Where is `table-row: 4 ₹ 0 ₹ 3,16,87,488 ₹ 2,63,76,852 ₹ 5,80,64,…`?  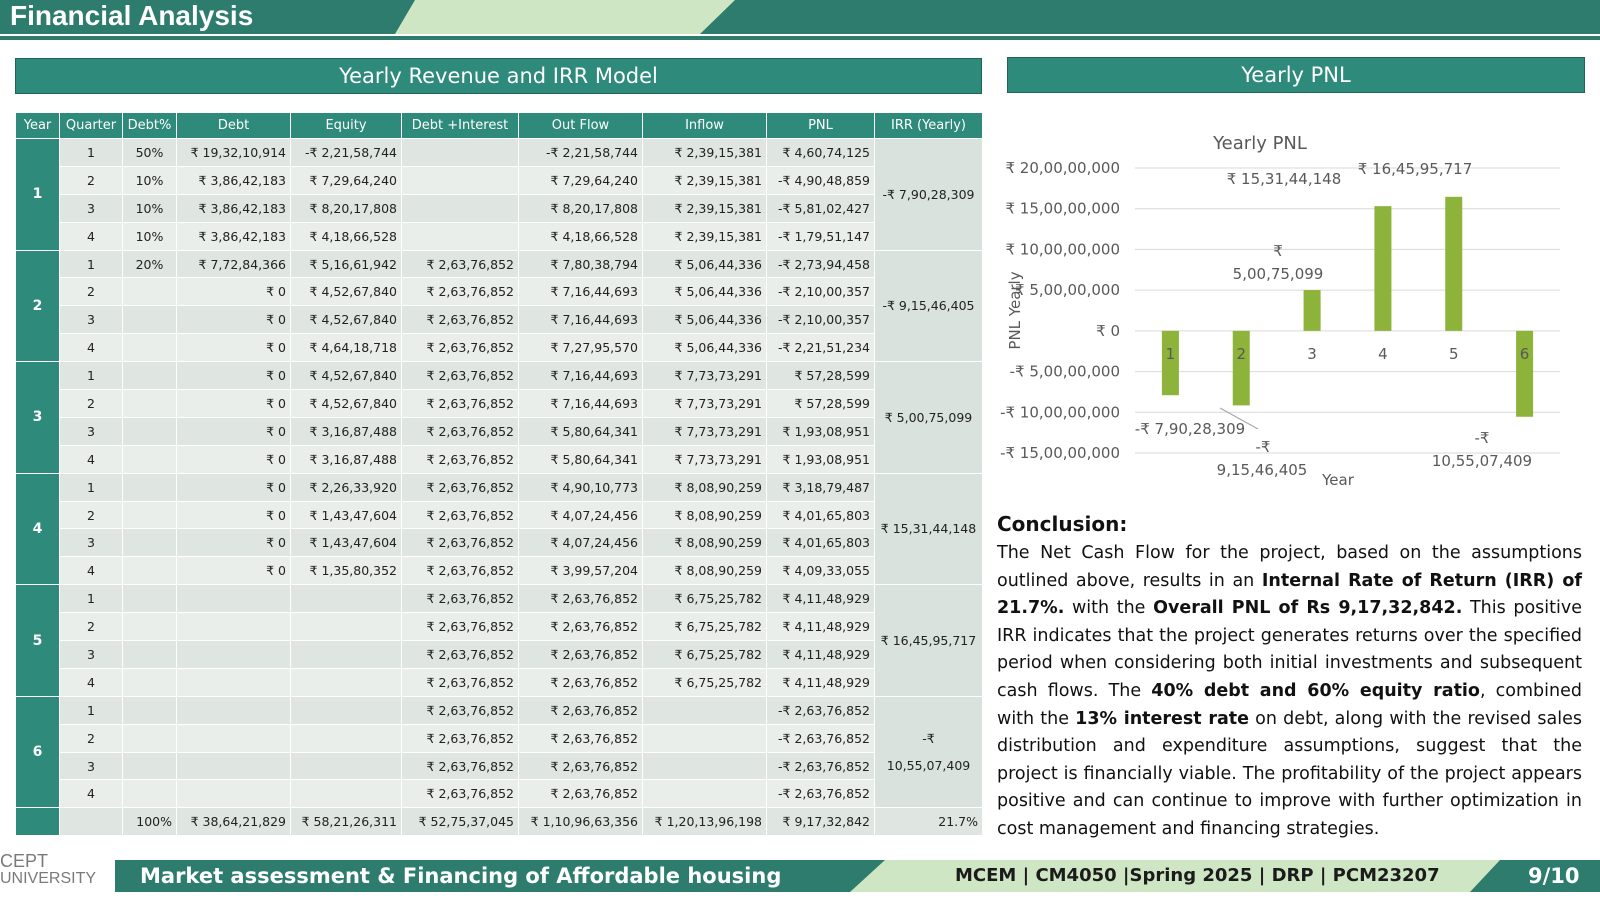 table-row: 4 ₹ 0 ₹ 3,16,87,488 ₹ 2,63,76,852 ₹ 5,80,64,… is located at coordinates (499, 459).